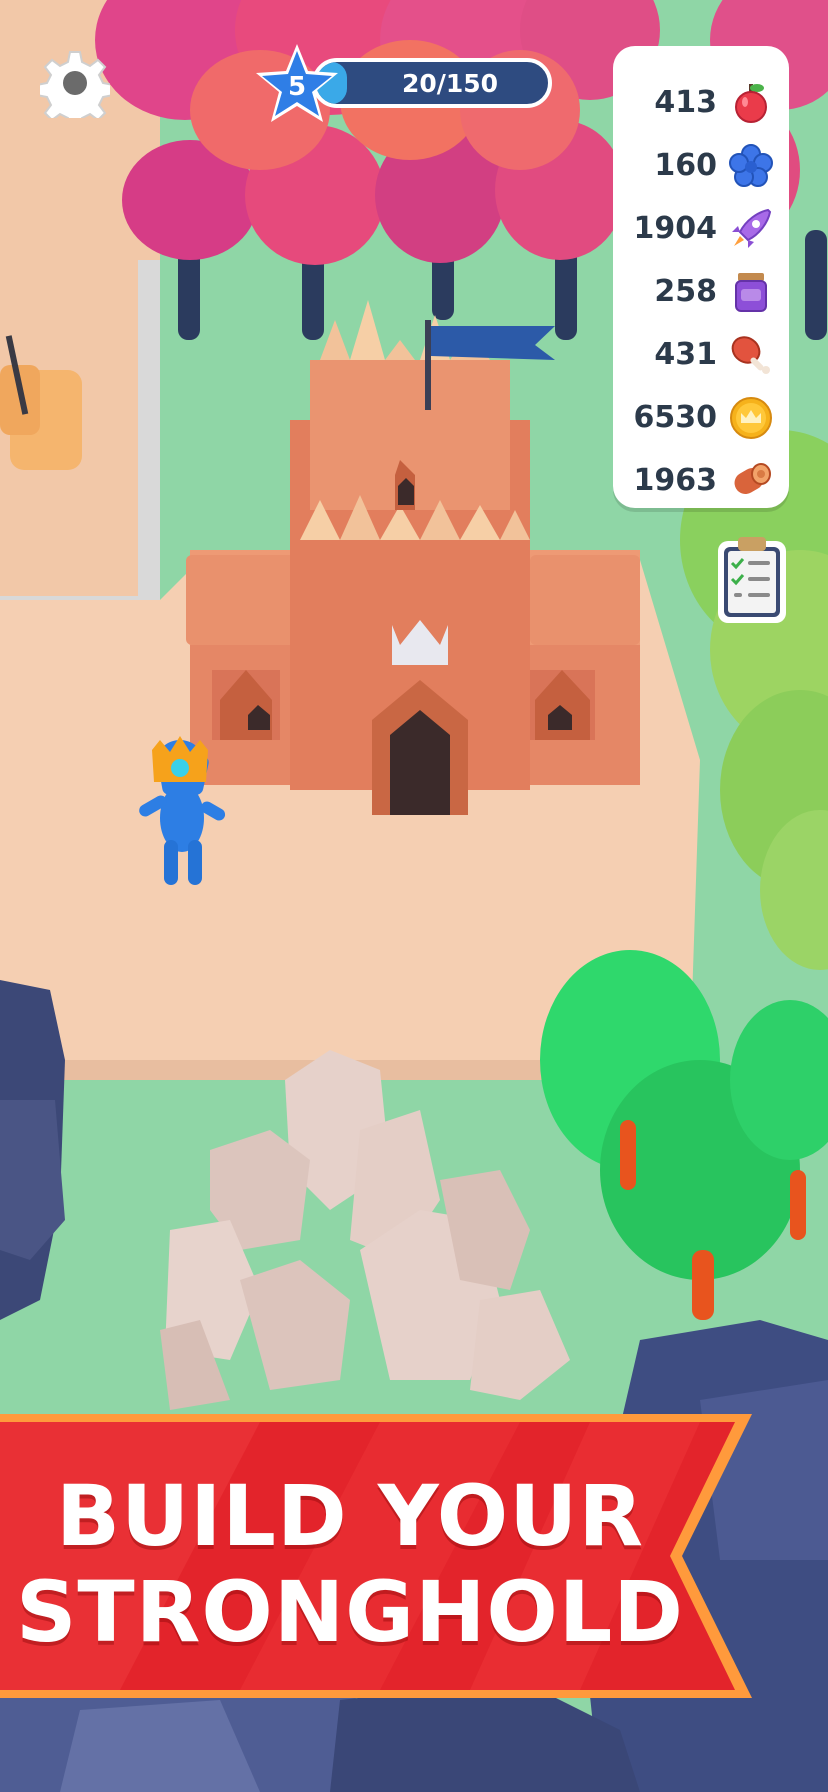 The width and height of the screenshot is (828, 1792). I want to click on clipboard-icon, so click(752, 580).